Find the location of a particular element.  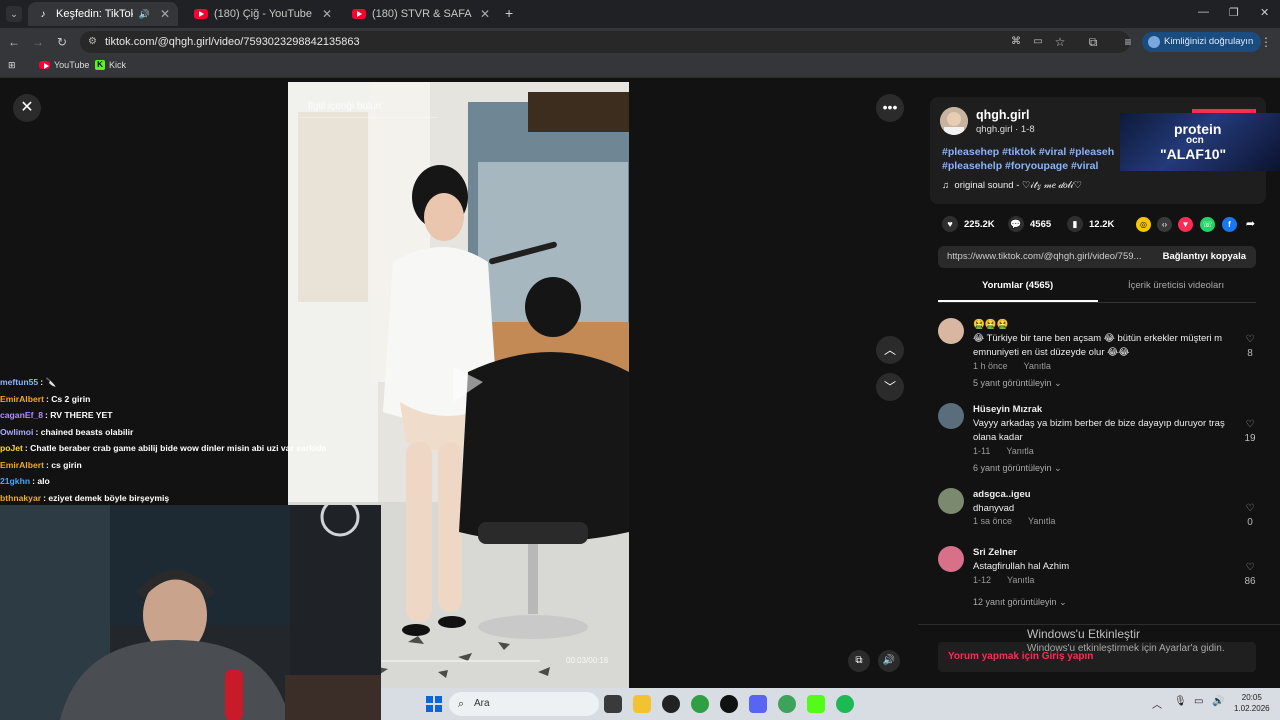

app-icon is located at coordinates (671, 704).